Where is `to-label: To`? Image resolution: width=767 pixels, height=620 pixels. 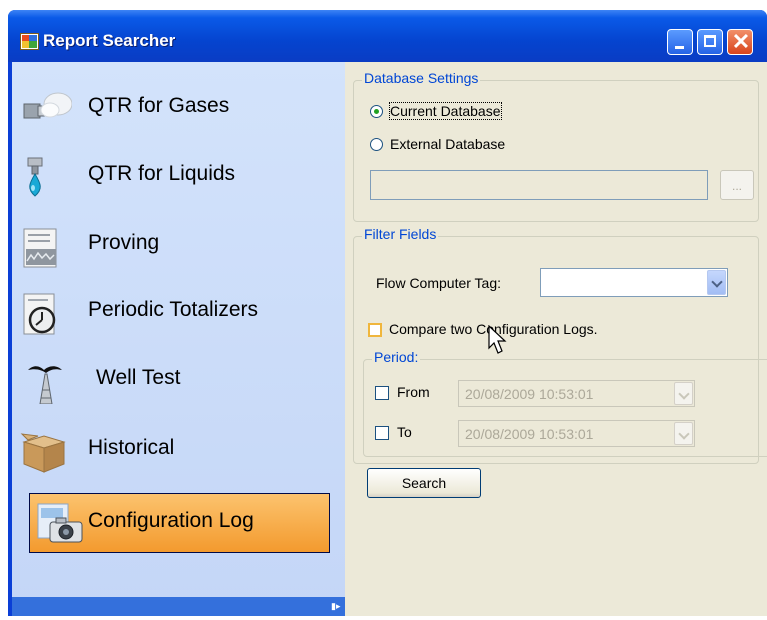
to-label: To is located at coordinates (404, 432).